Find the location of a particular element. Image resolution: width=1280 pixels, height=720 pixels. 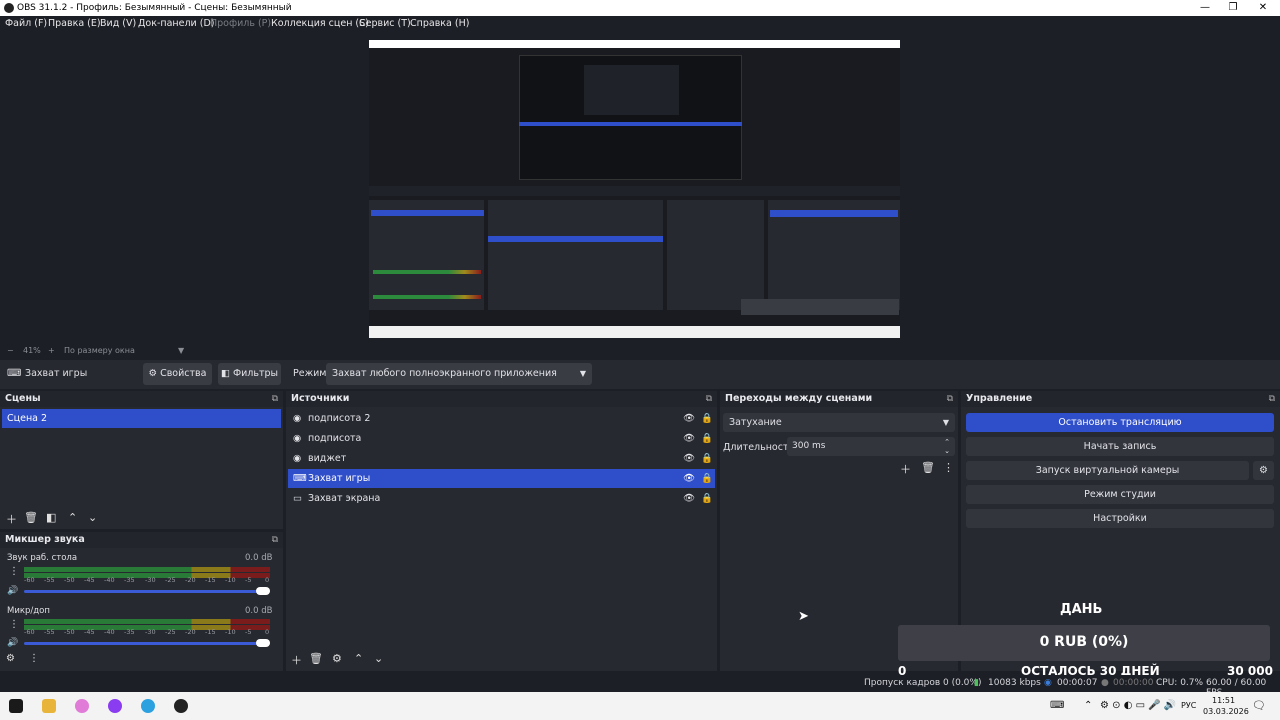

source-item: ⌨ Захват игры 👁 🔒 is located at coordinates (501, 478).